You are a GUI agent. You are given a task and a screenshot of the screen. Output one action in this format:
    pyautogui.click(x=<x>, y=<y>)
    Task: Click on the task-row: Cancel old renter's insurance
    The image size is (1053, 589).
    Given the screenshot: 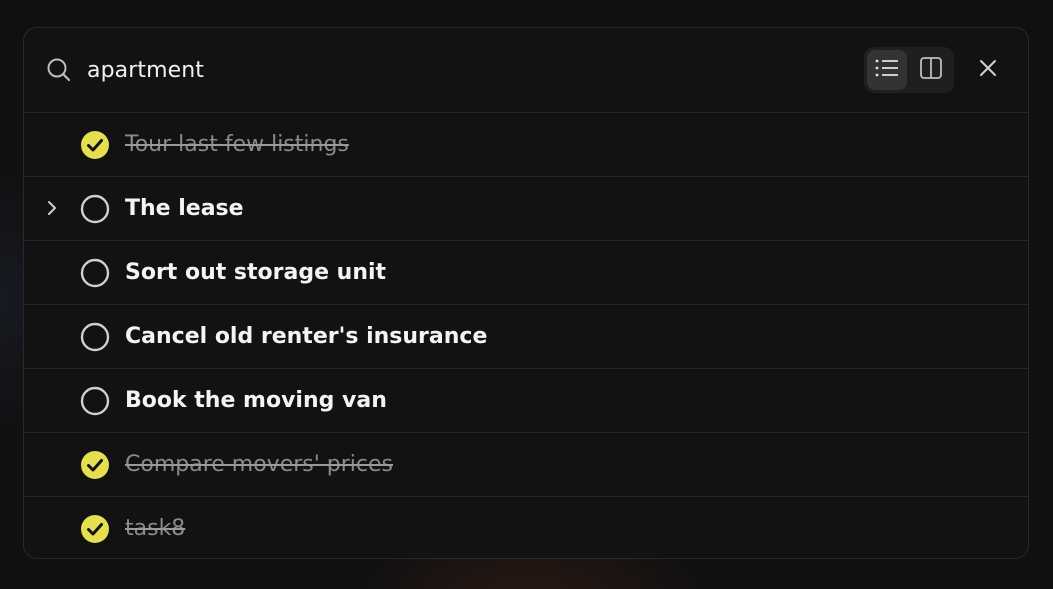 What is the action you would take?
    pyautogui.click(x=526, y=337)
    